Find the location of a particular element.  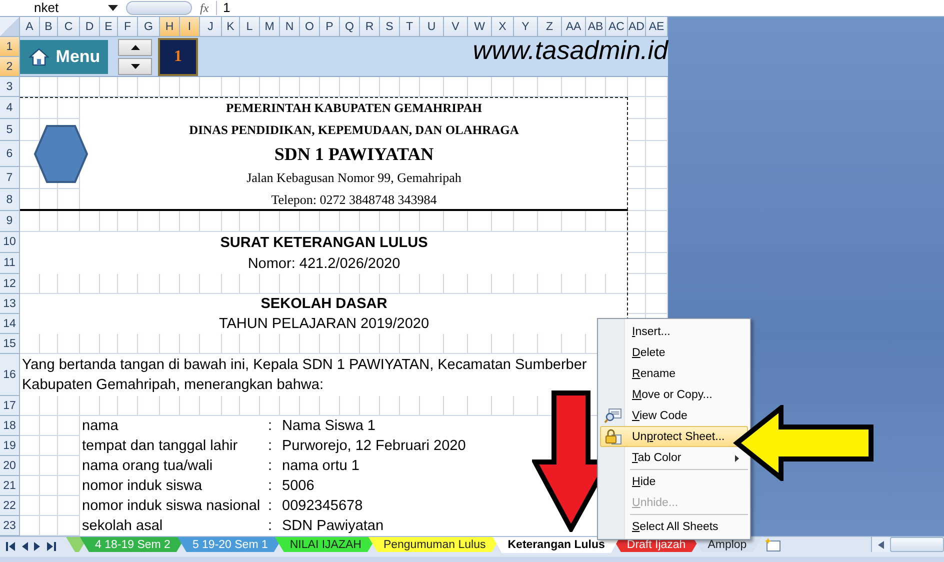

menu-item: Delete is located at coordinates (674, 352).